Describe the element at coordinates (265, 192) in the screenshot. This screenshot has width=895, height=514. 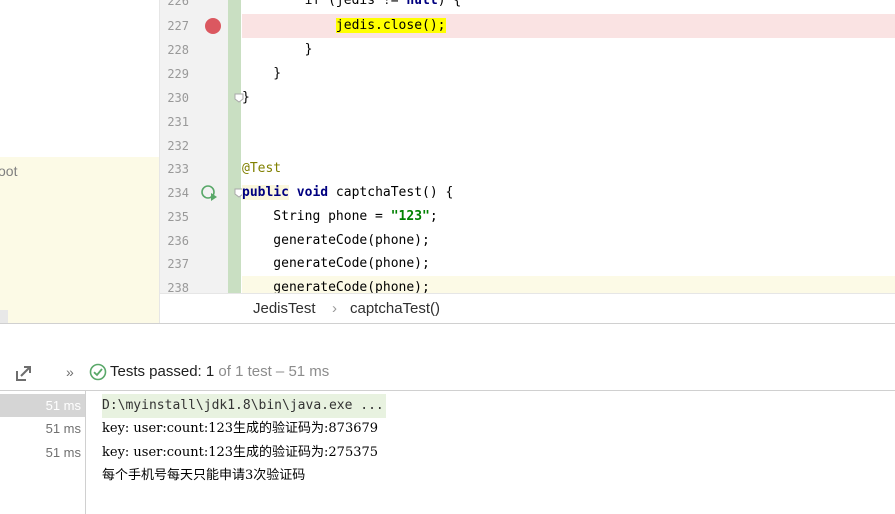
I see `code-token: public` at that location.